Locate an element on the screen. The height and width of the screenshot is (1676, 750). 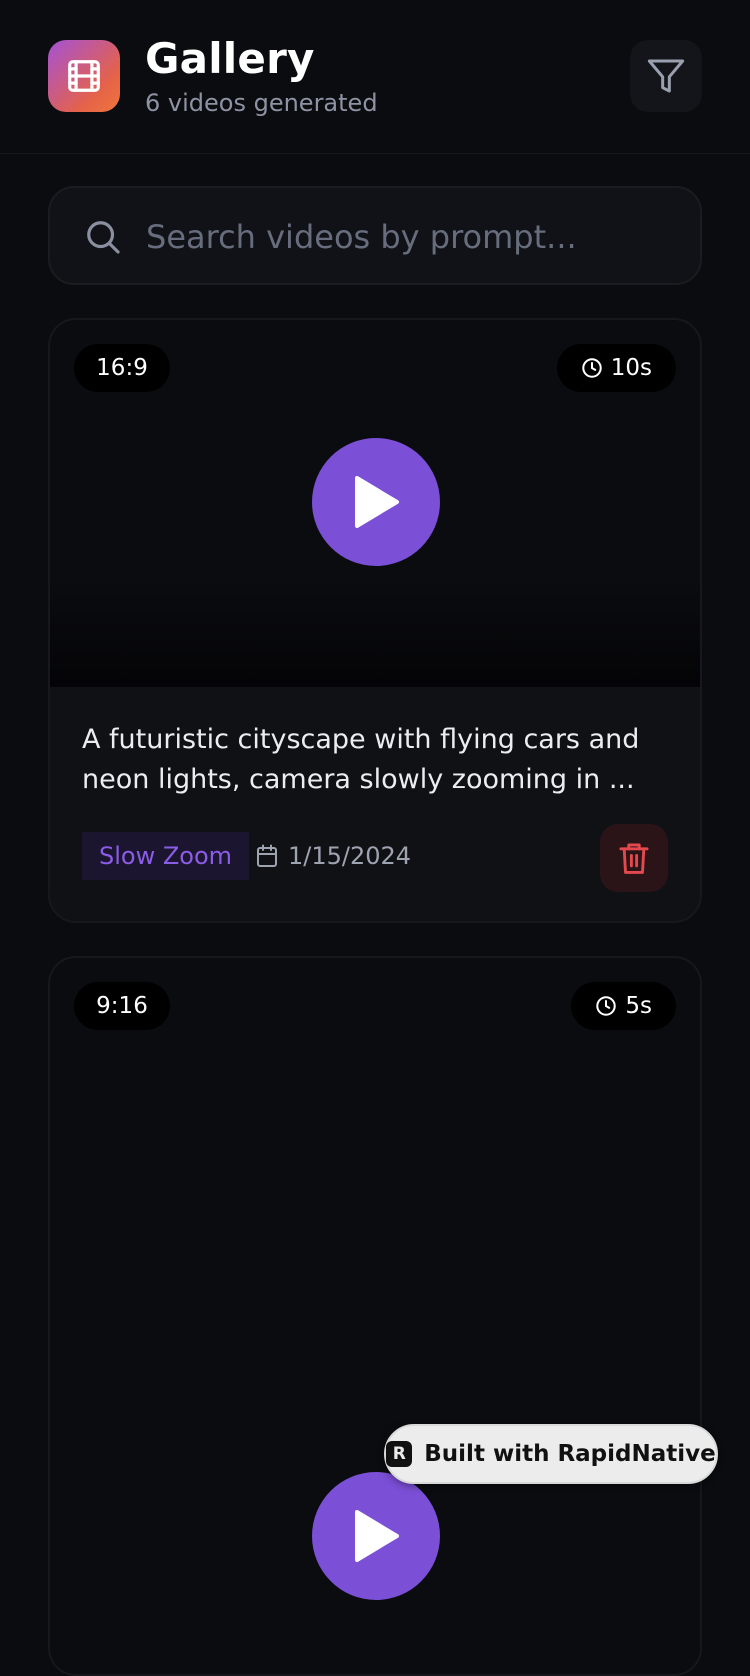
header: Gallery 6 videos generated is located at coordinates (375, 77).